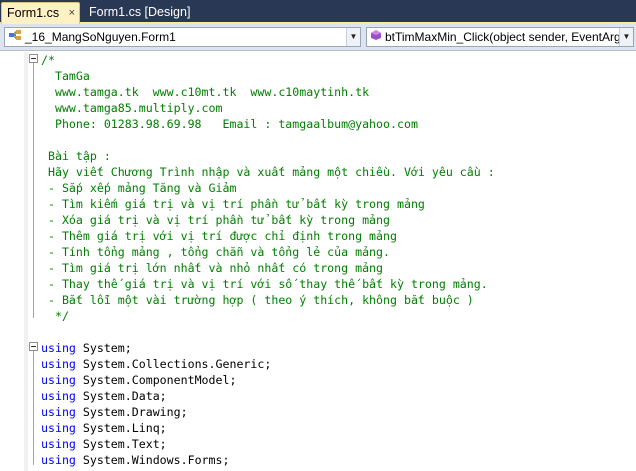  Describe the element at coordinates (33, 13) in the screenshot. I see `tab-label: Form1.cs` at that location.